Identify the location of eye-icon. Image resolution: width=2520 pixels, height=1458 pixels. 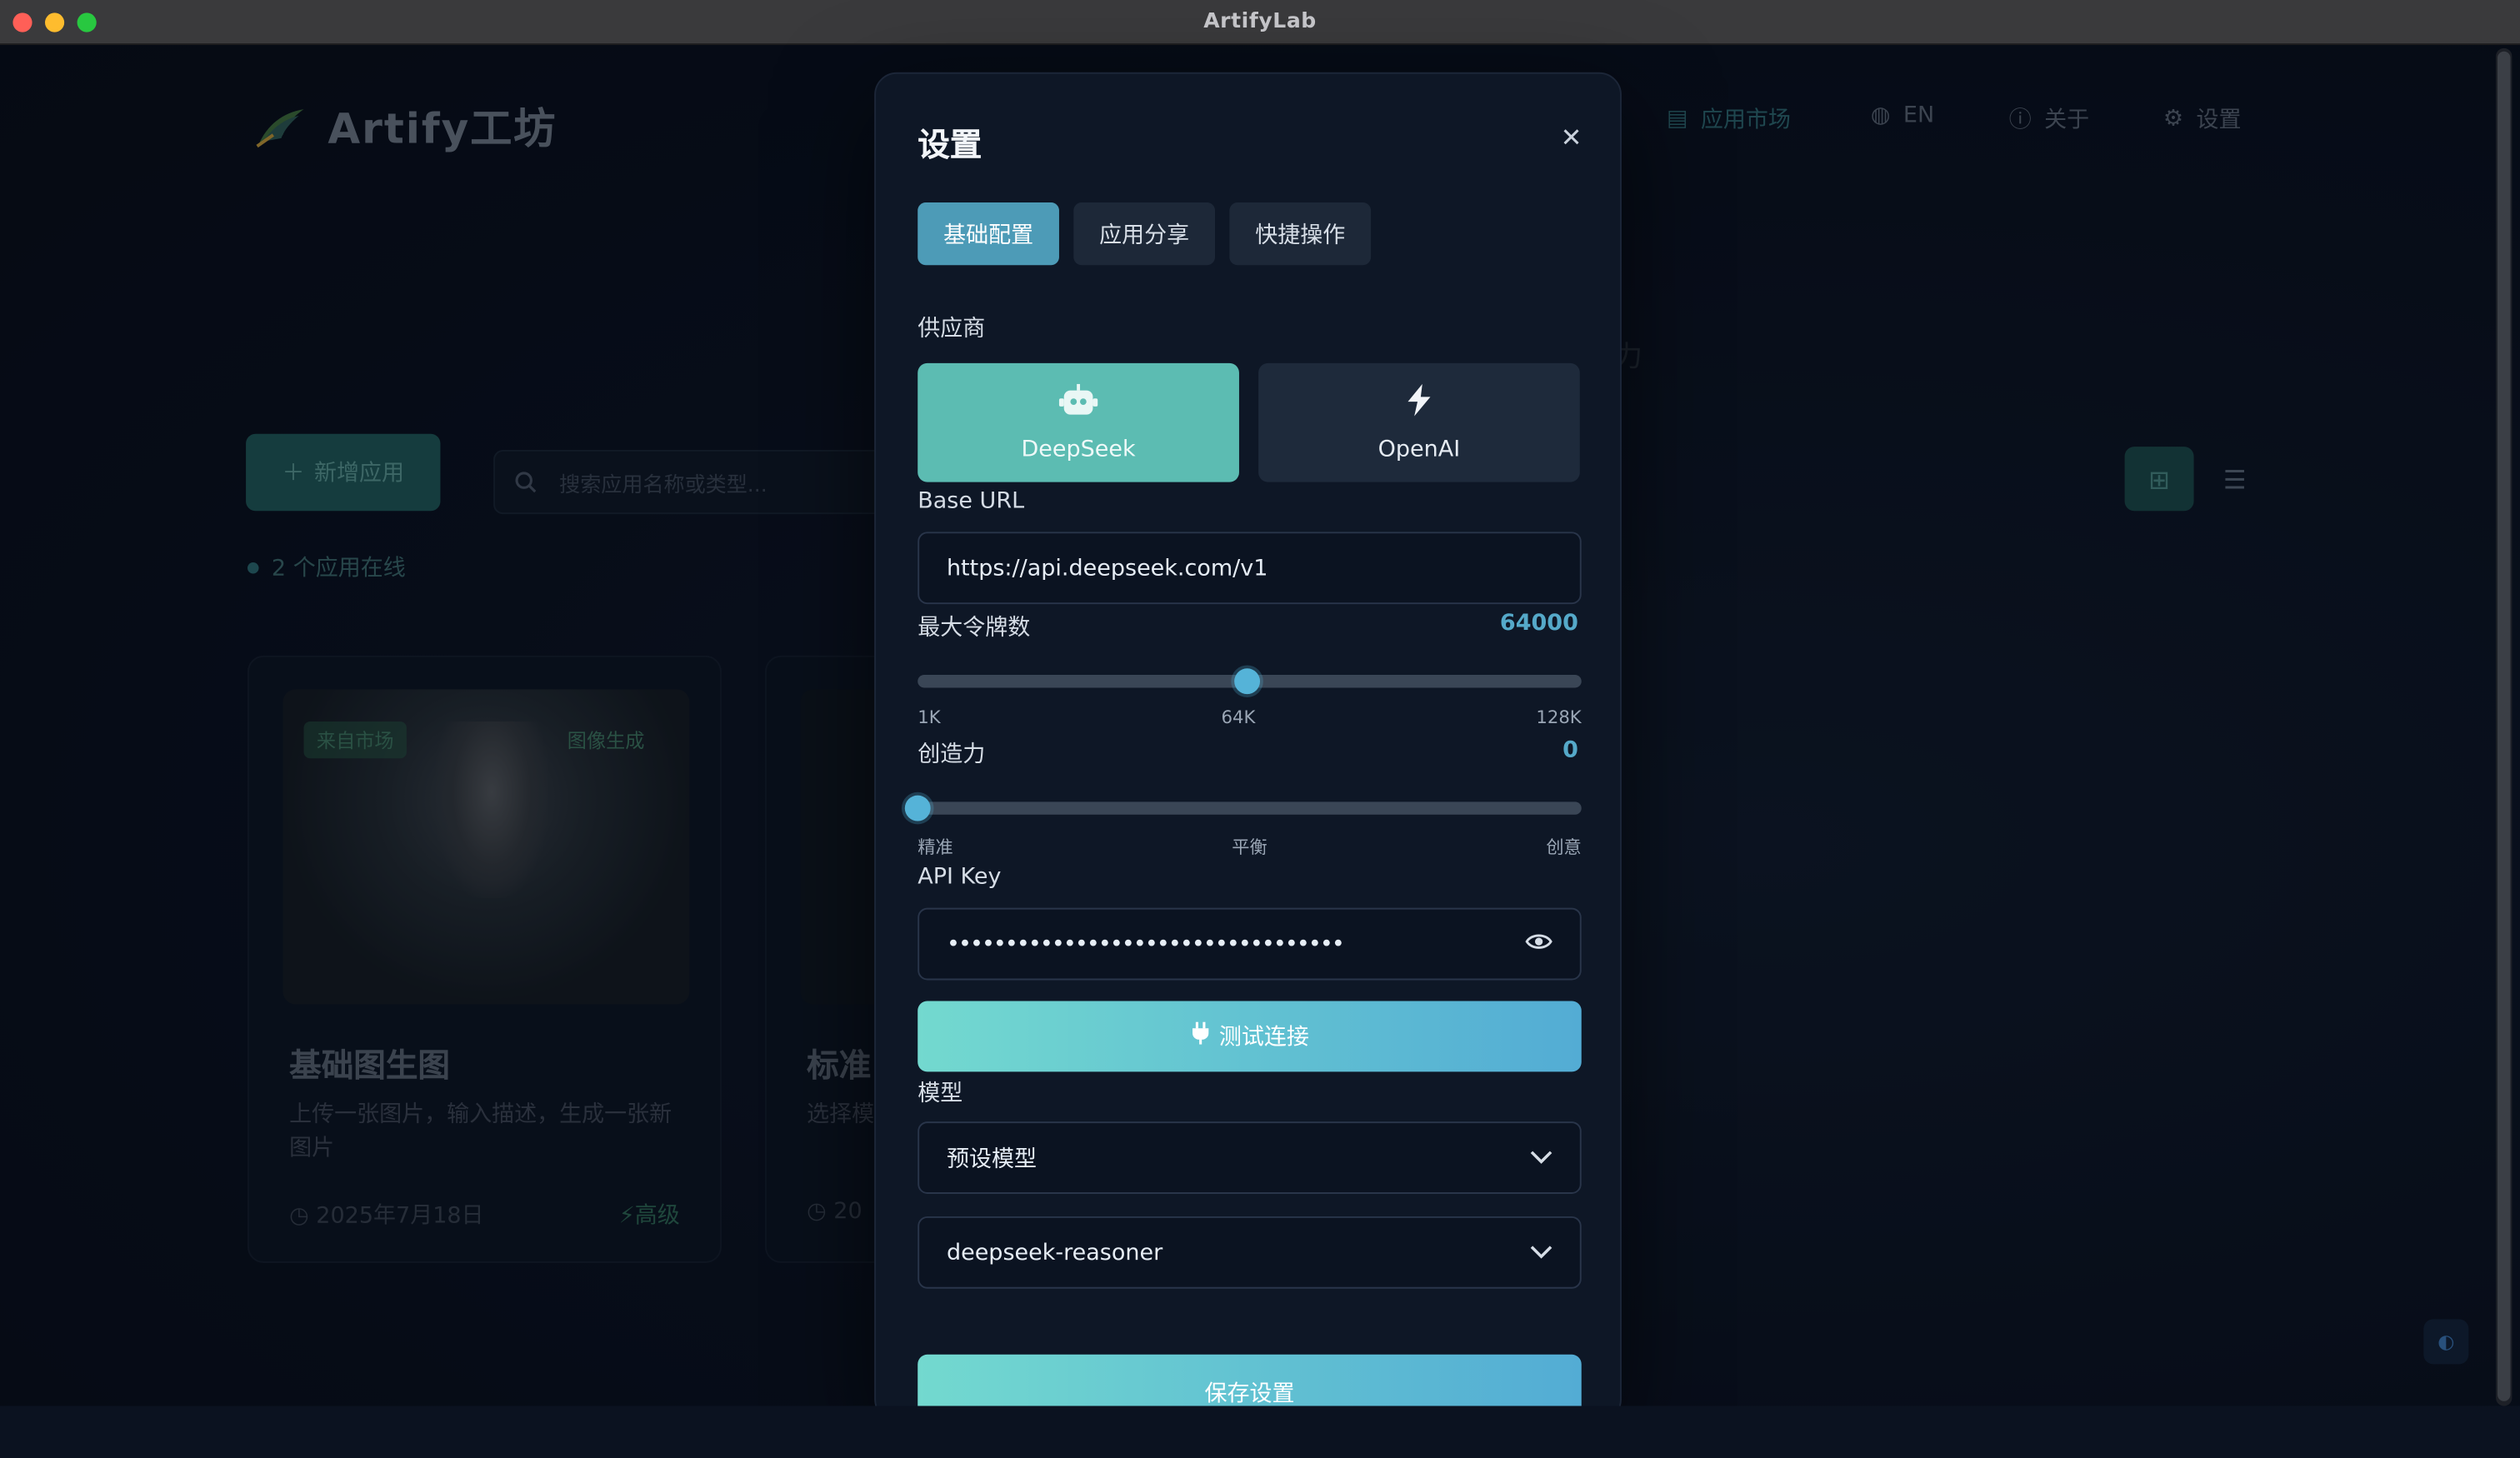
(1538, 944).